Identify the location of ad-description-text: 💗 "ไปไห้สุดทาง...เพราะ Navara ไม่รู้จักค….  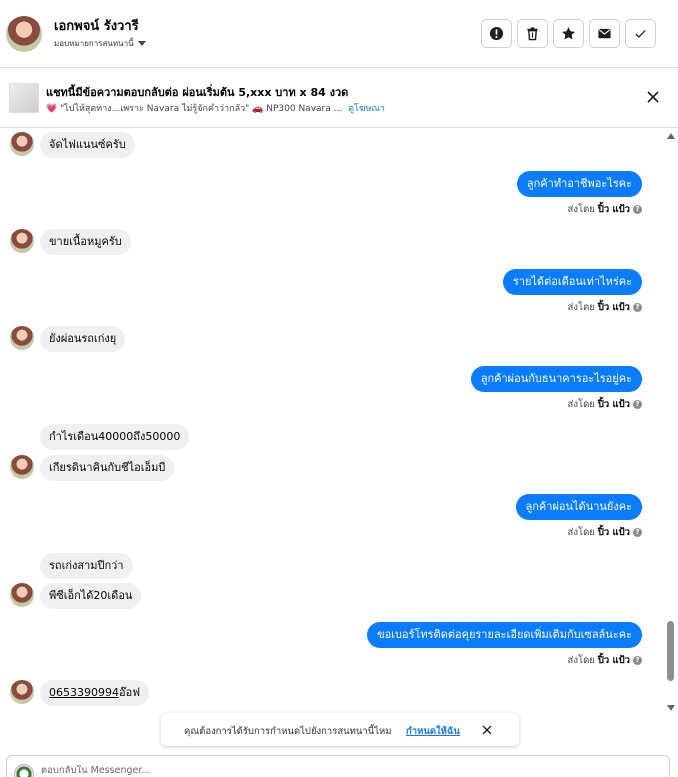
(194, 109).